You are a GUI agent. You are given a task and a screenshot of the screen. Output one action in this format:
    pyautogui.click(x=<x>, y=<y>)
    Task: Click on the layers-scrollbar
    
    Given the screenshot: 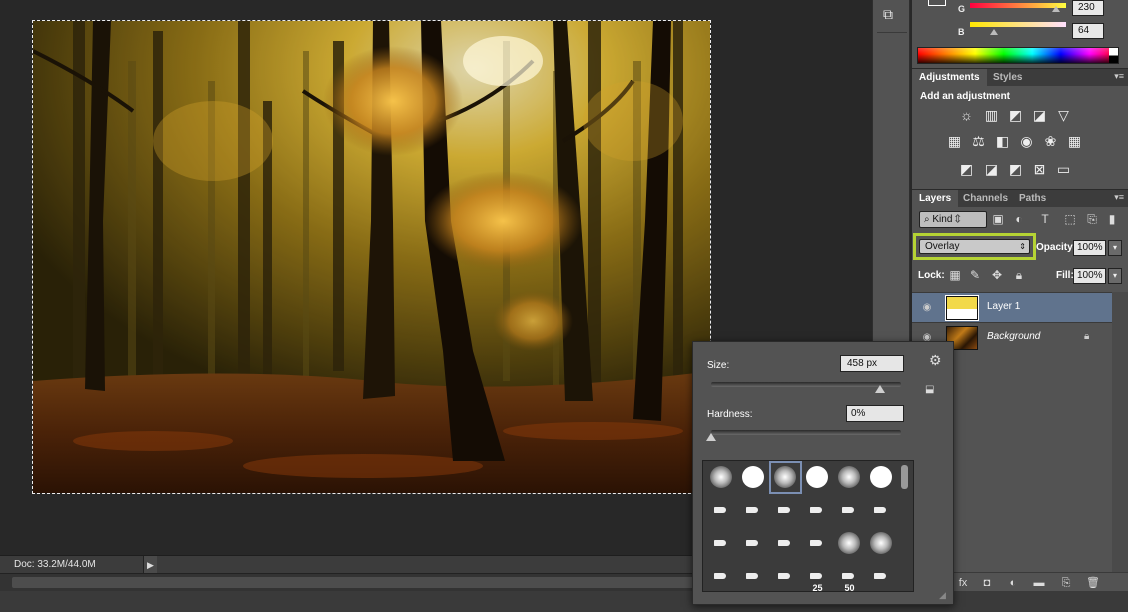 What is the action you would take?
    pyautogui.click(x=1120, y=432)
    